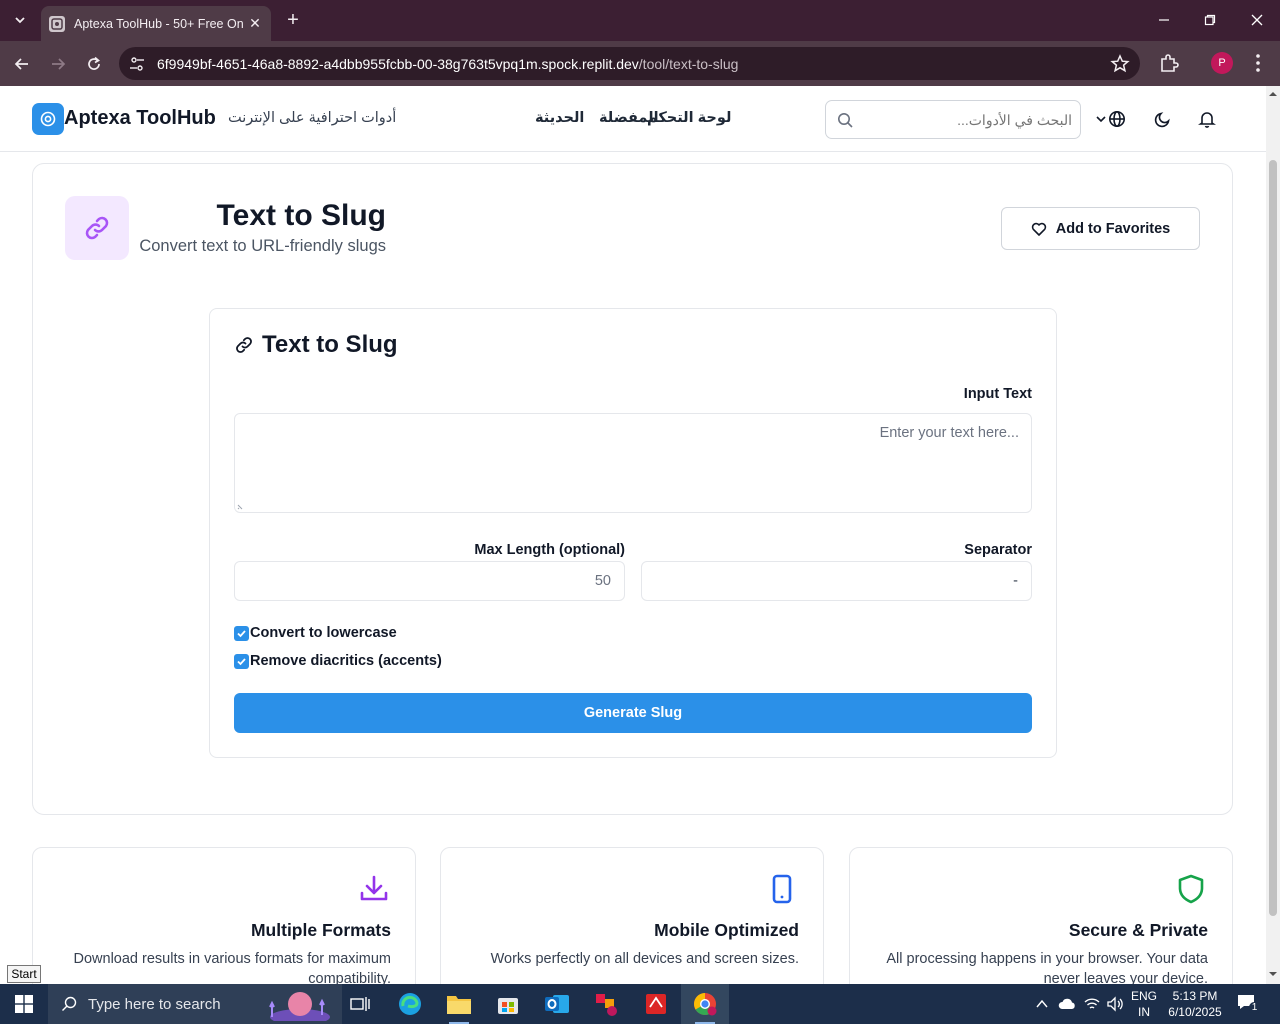 This screenshot has width=1280, height=1024. Describe the element at coordinates (640, 20) in the screenshot. I see `browser-tab-bar: Aptexa ToolHub - 50+ Free Onl ✕ +` at that location.